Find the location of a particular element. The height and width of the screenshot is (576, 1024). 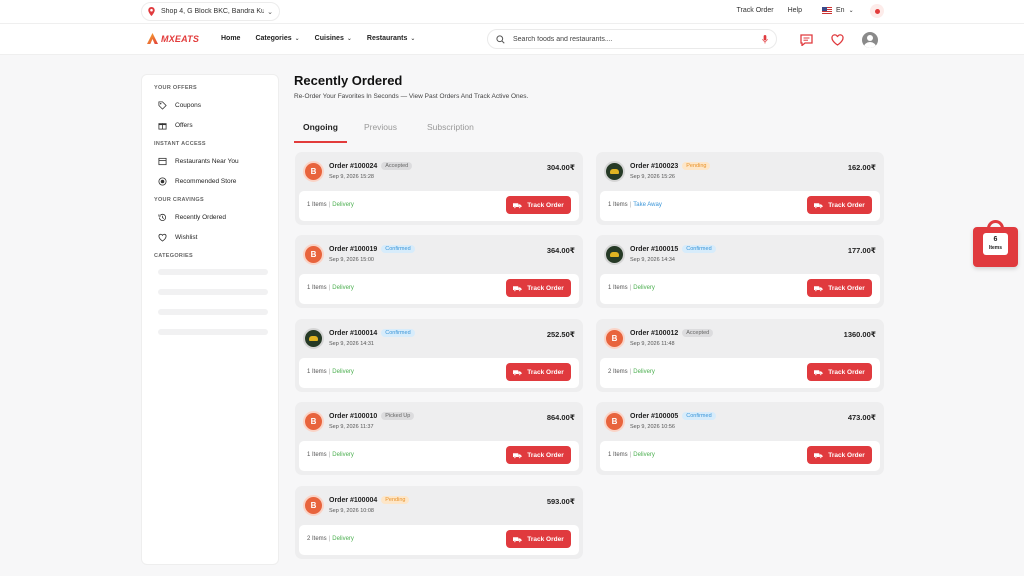

location-selector: Shop 4, G Block BKC, Bandra Ku... ⌄ is located at coordinates (210, 11).